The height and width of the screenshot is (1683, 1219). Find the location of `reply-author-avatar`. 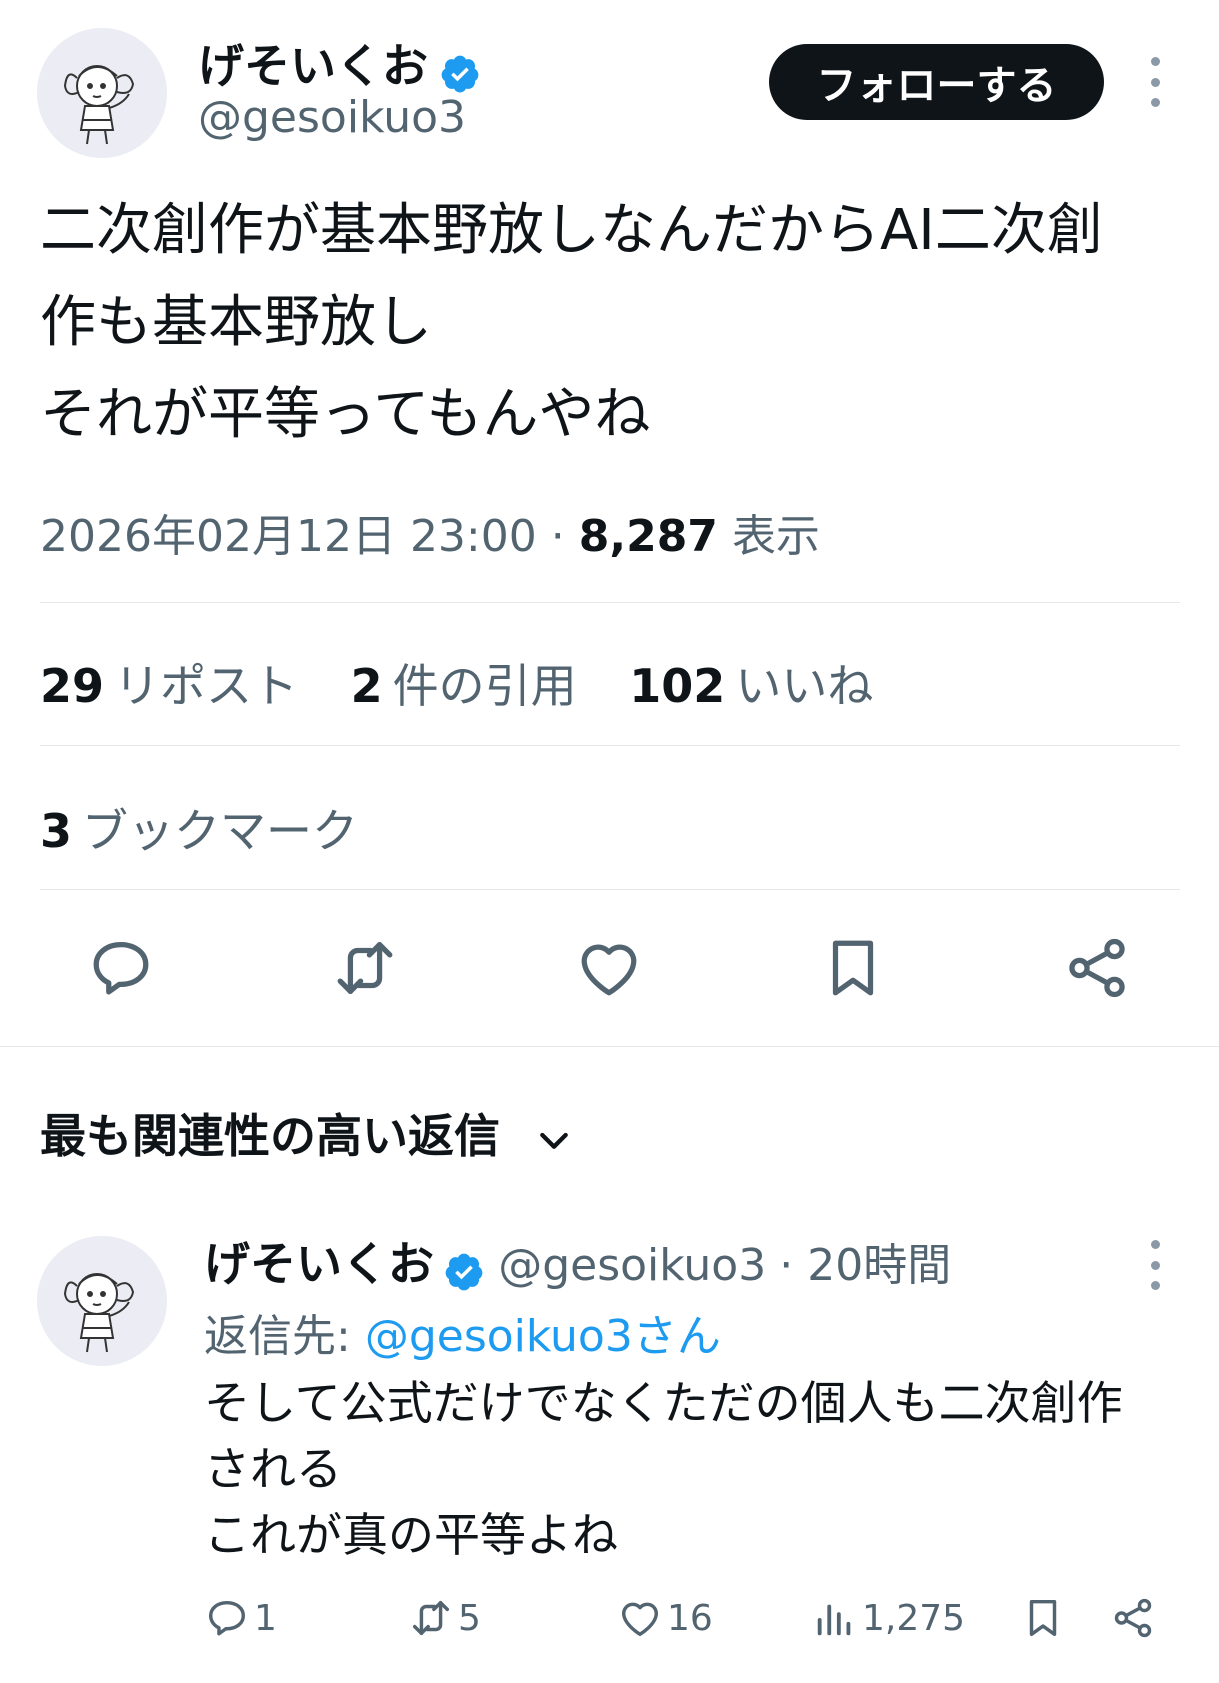

reply-author-avatar is located at coordinates (102, 1301).